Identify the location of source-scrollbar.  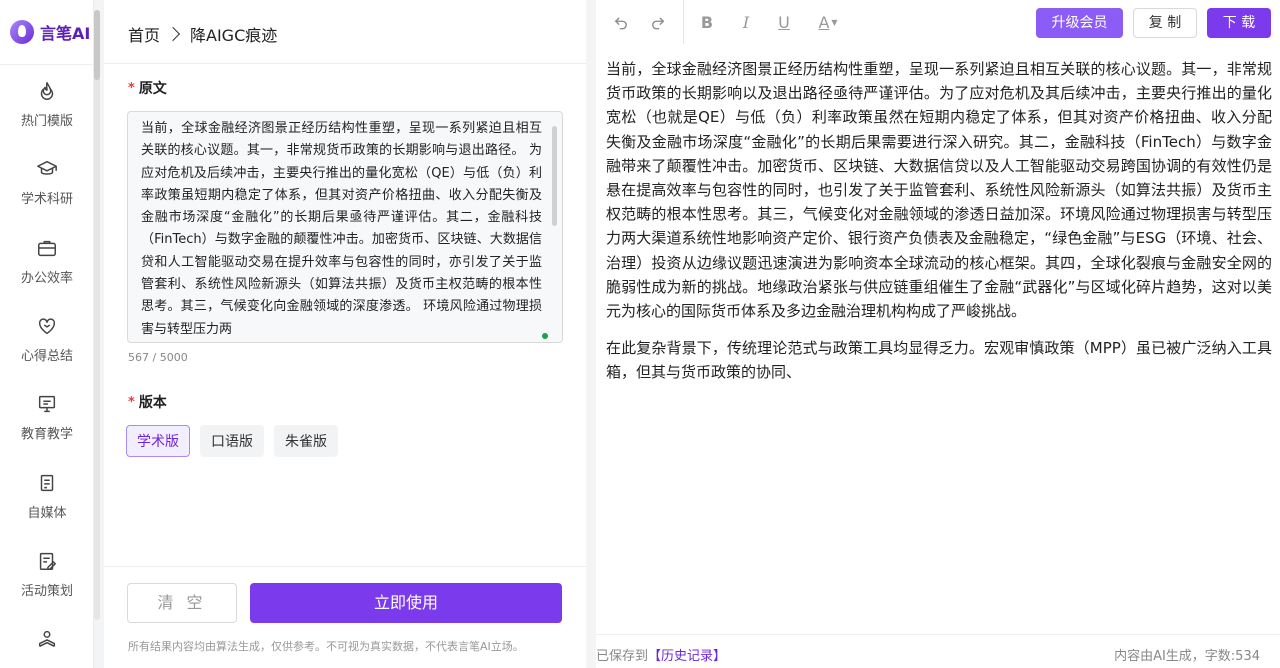
(554, 176).